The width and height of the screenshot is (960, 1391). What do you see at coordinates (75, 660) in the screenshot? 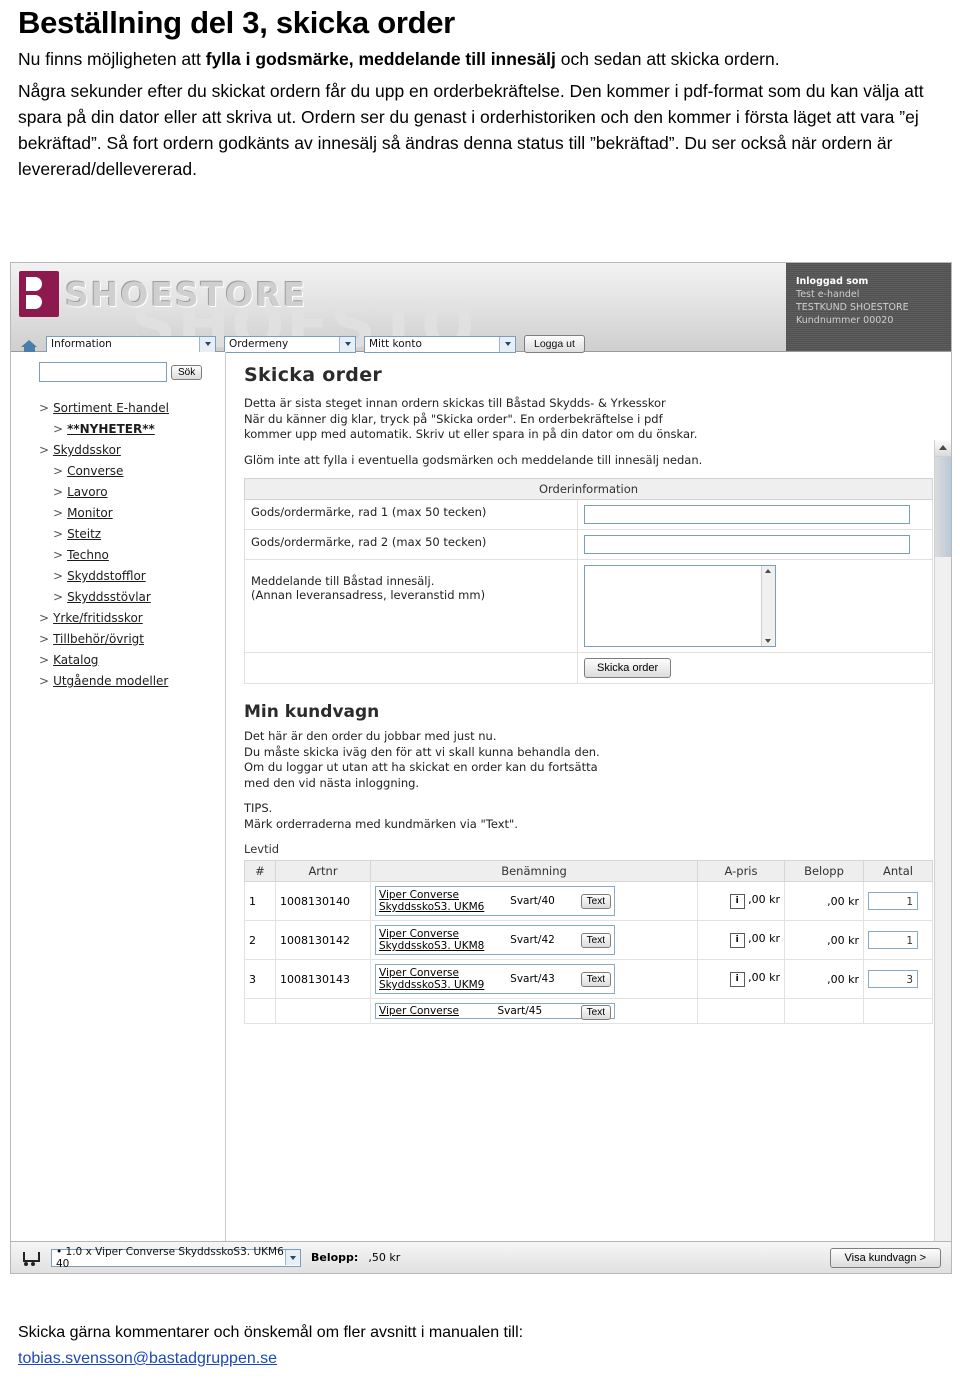
I see `sidebar-item-label: Katalog` at bounding box center [75, 660].